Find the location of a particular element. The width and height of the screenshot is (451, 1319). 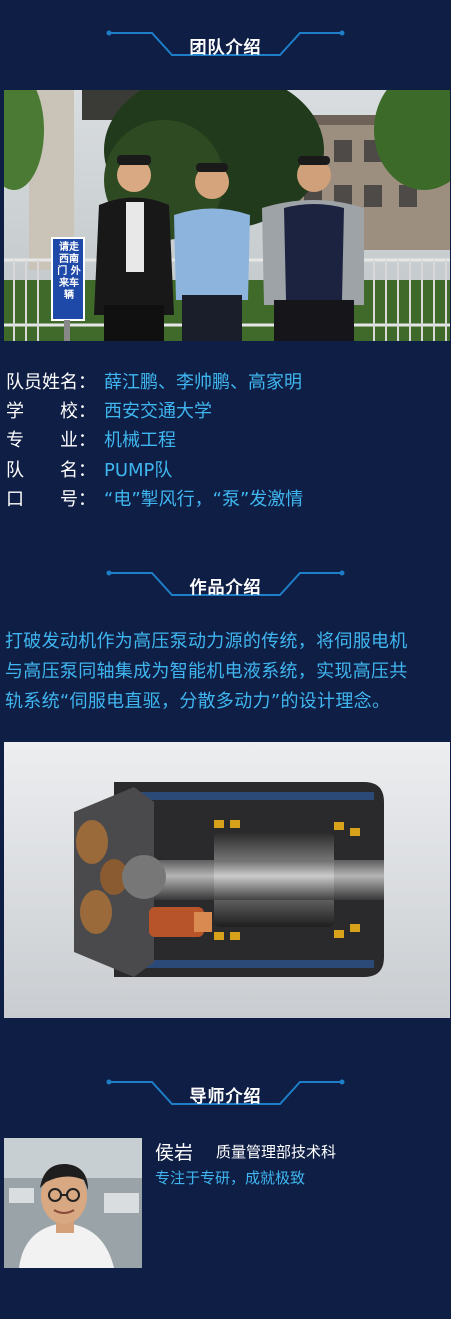

section-title-mentor: 导师介绍 is located at coordinates (225, 1097).